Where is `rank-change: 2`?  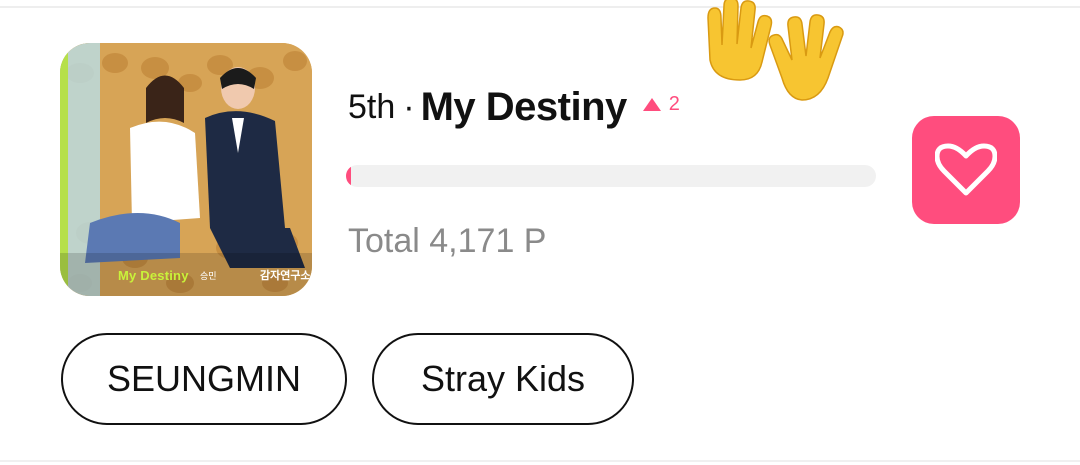
rank-change: 2 is located at coordinates (661, 104).